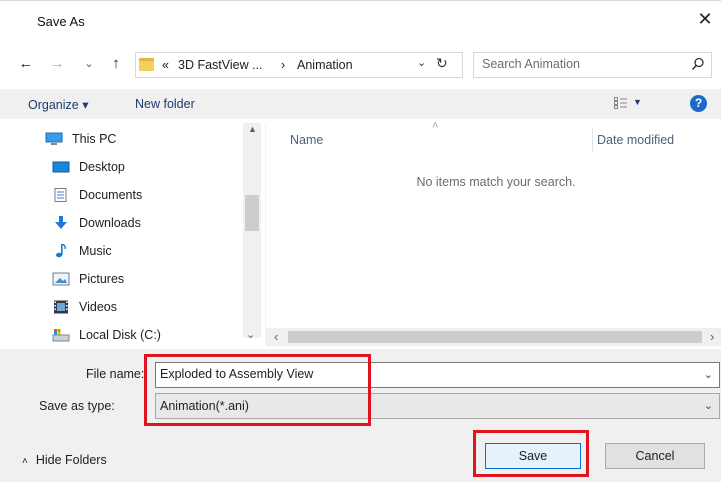 This screenshot has height=482, width=721. I want to click on search-icon, so click(698, 64).